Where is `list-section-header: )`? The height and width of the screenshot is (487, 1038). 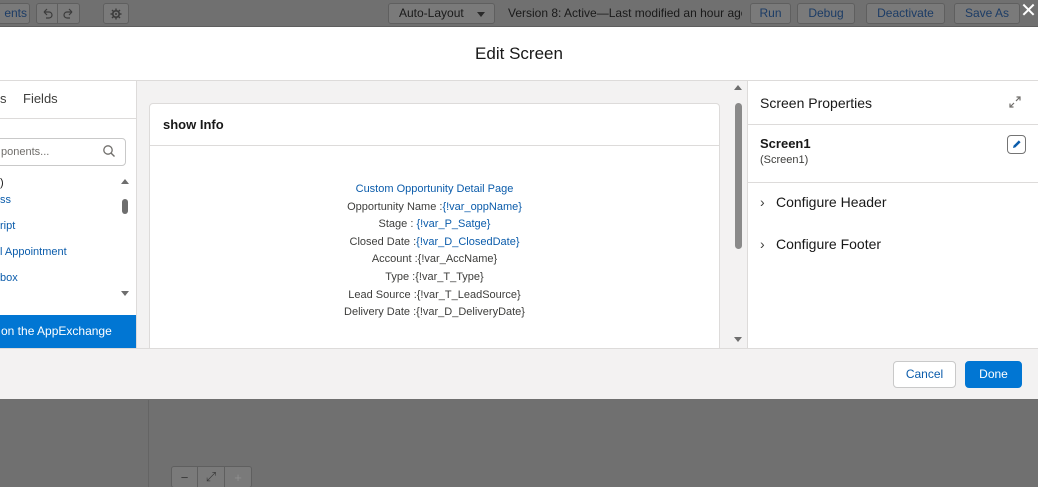 list-section-header: ) is located at coordinates (2, 183).